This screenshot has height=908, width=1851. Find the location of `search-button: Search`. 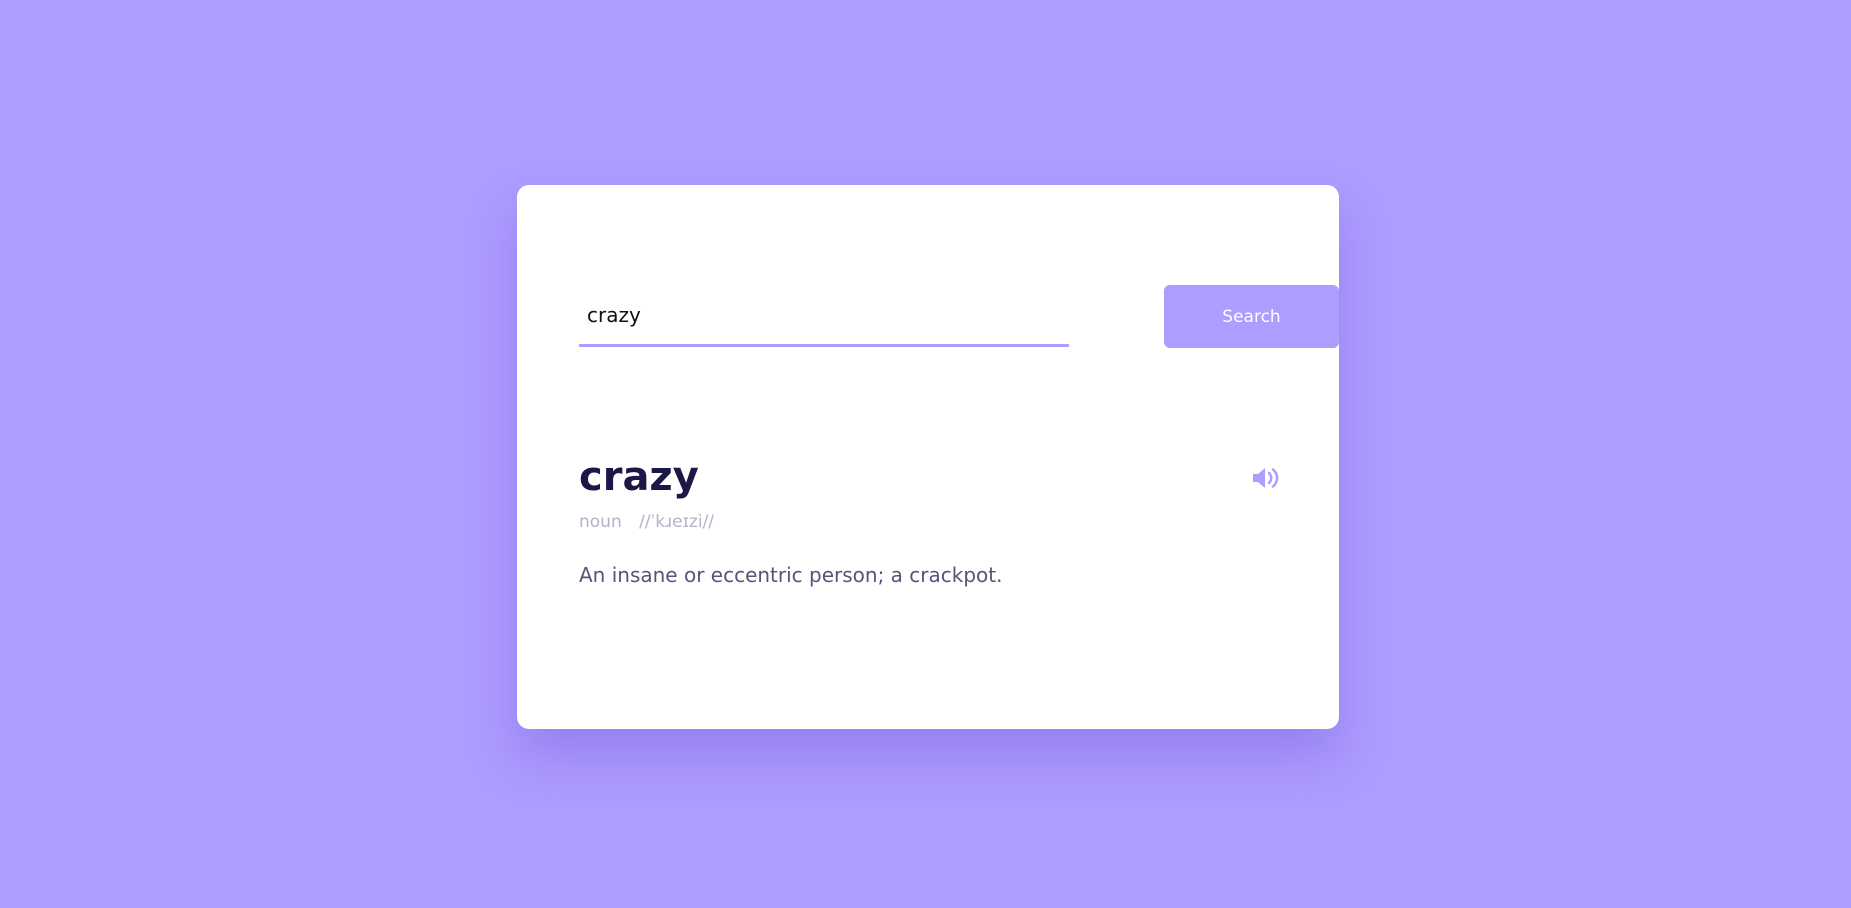

search-button: Search is located at coordinates (1251, 316).